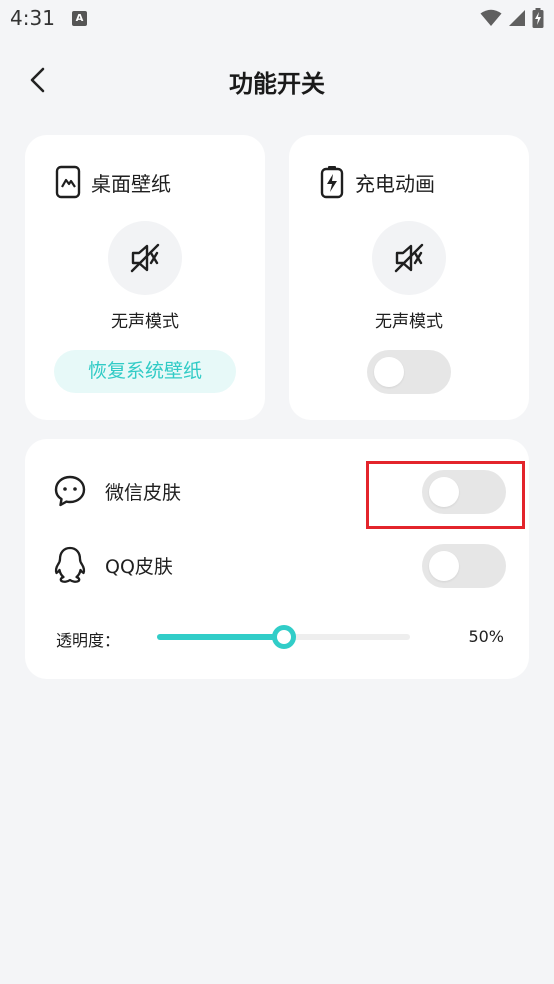 This screenshot has height=984, width=554. Describe the element at coordinates (68, 182) in the screenshot. I see `wallpaper-icon` at that location.